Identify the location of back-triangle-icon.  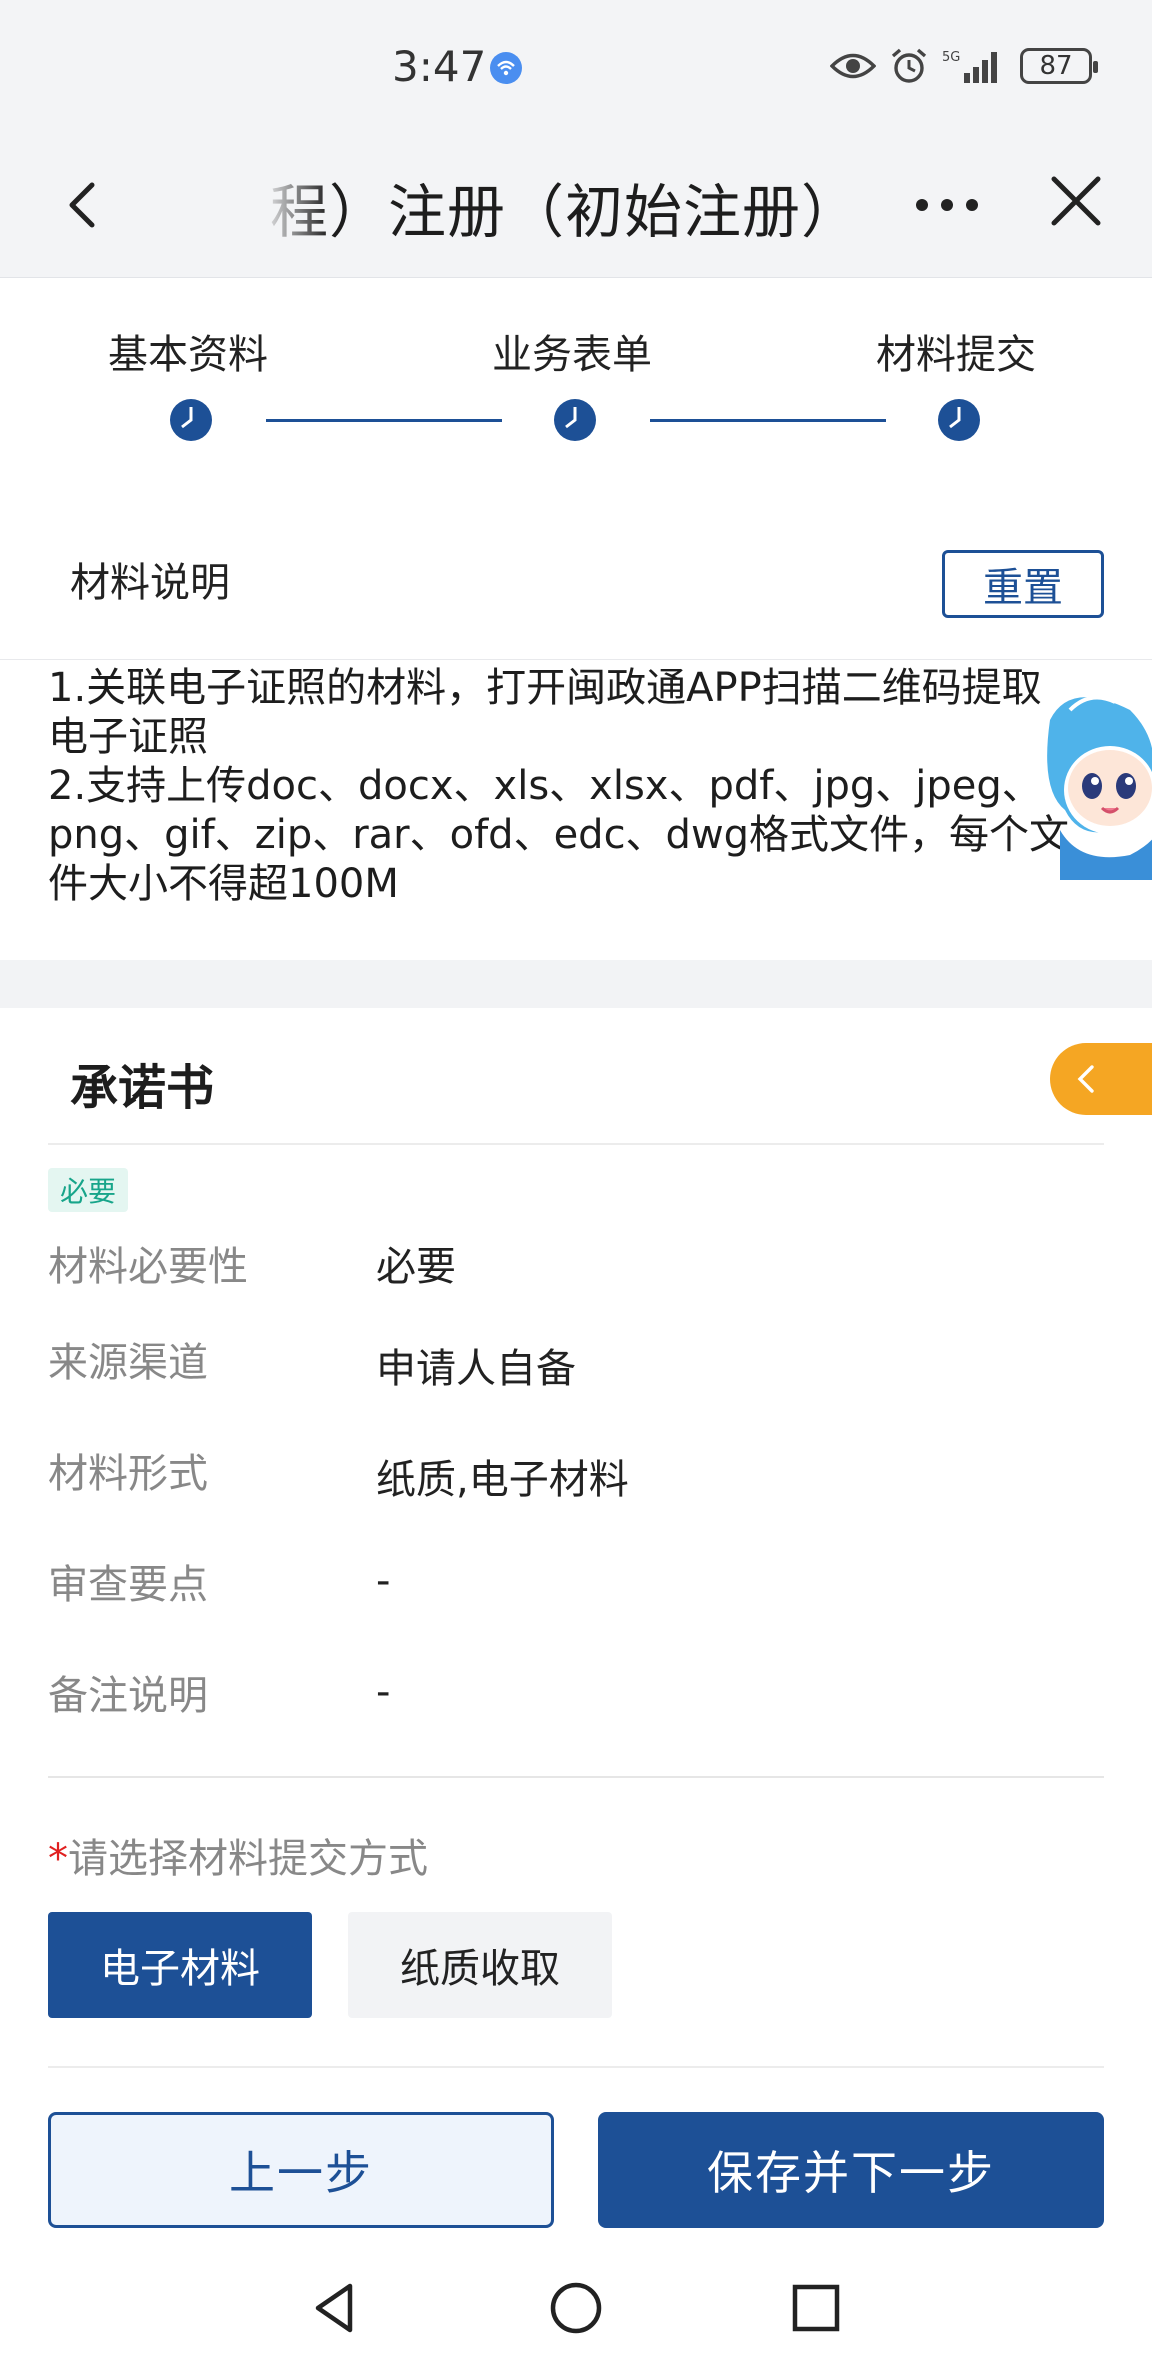
(336, 2308).